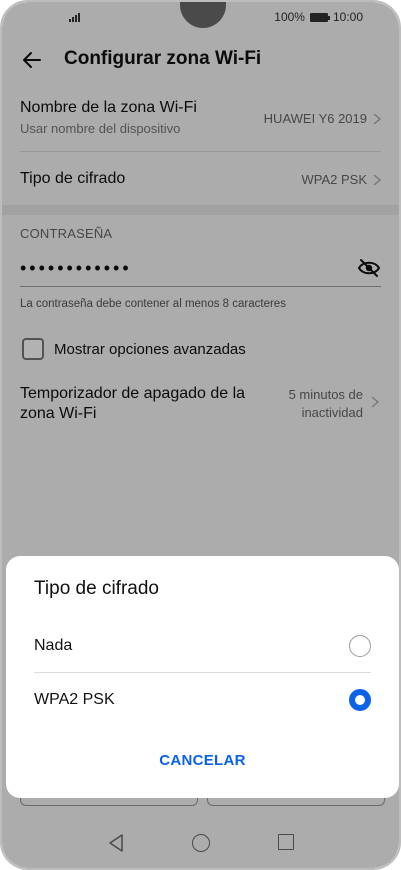  I want to click on dialog-divider, so click(202, 672).